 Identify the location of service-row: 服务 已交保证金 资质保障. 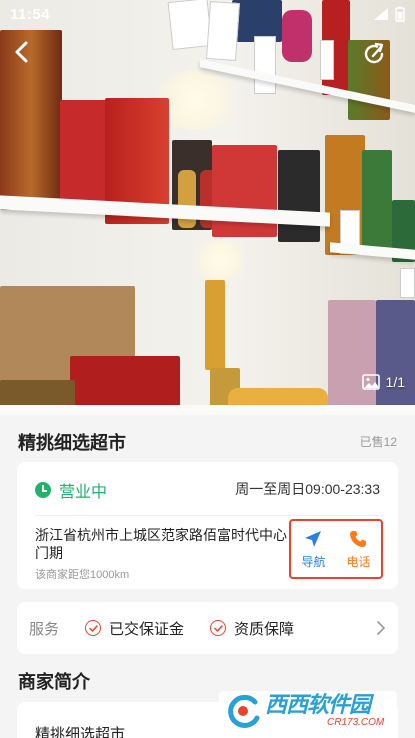
(207, 628).